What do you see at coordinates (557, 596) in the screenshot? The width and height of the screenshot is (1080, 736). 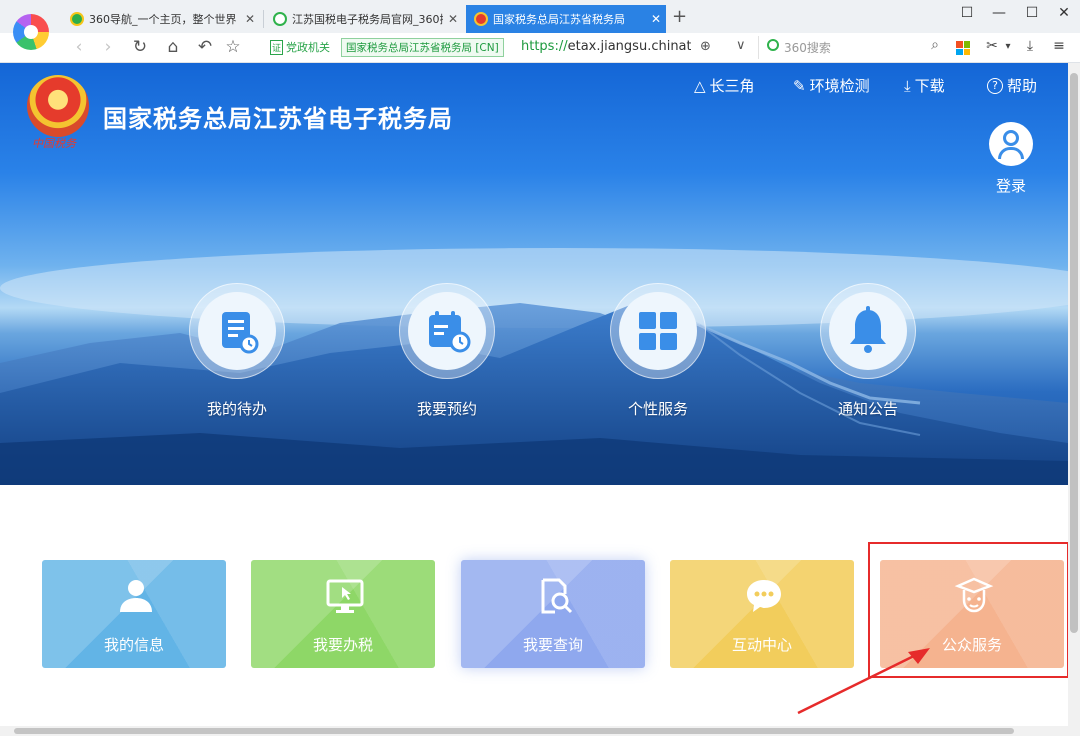 I see `doc-search-icon` at bounding box center [557, 596].